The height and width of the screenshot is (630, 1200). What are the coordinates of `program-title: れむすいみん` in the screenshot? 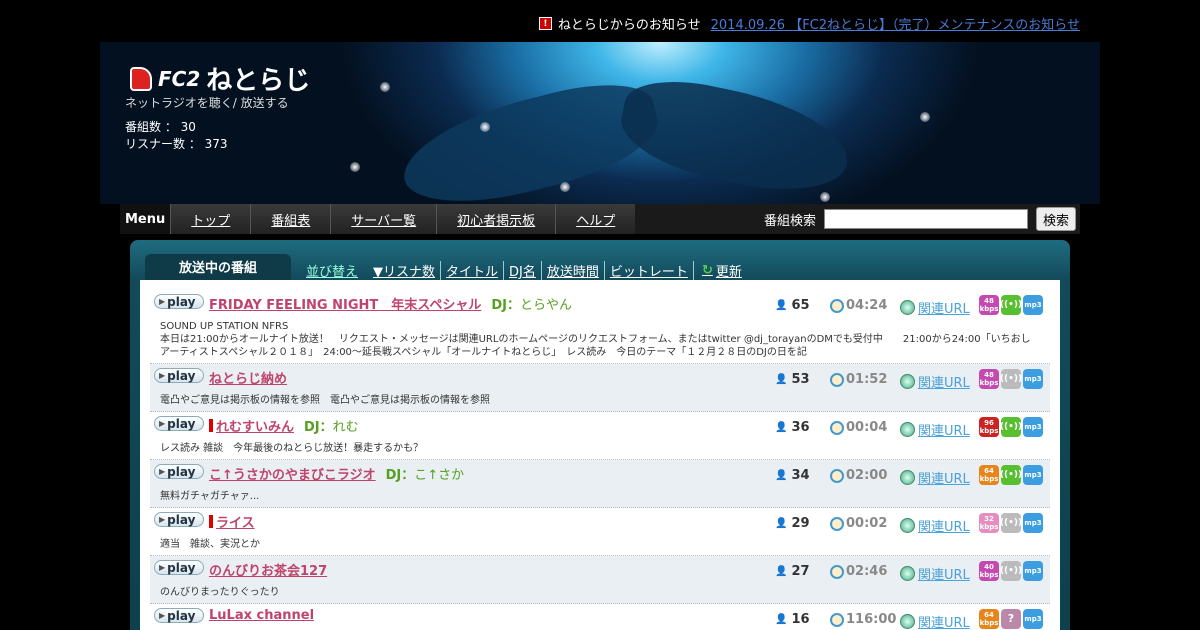 It's located at (255, 425).